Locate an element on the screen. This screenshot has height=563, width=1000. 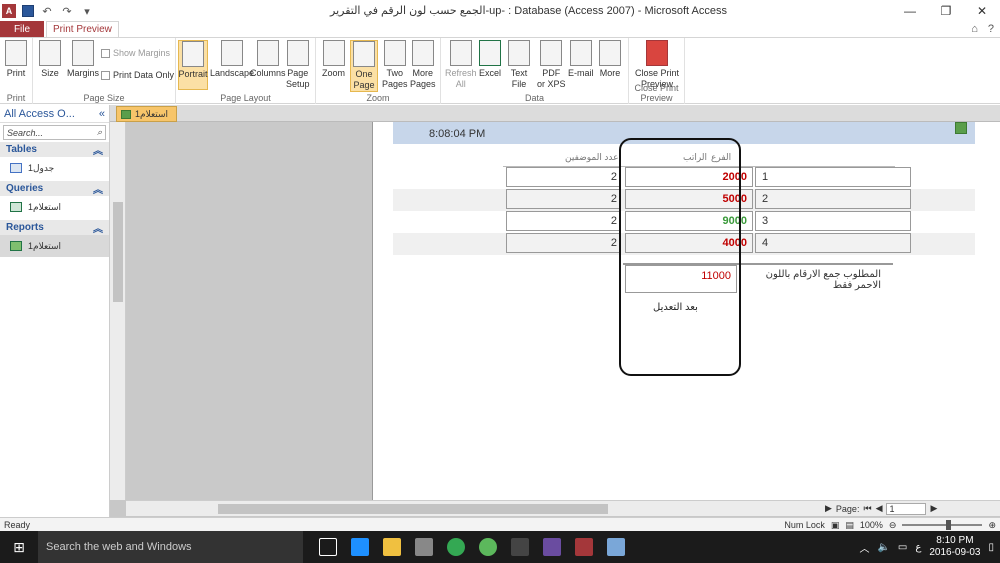
access-app-icon: A is located at coordinates (9, 11).